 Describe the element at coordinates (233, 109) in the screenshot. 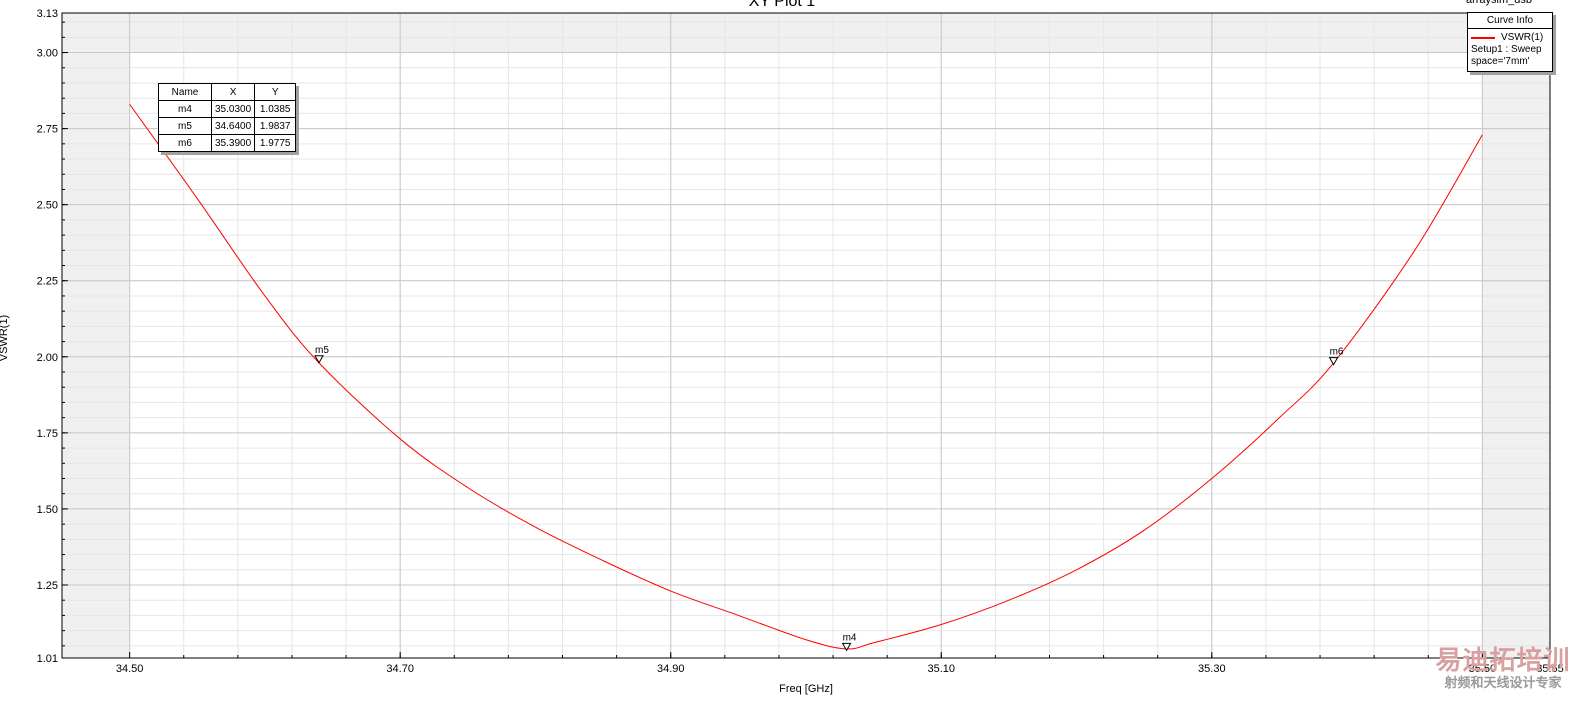

I see `marker-x-cell: 35.0300` at that location.